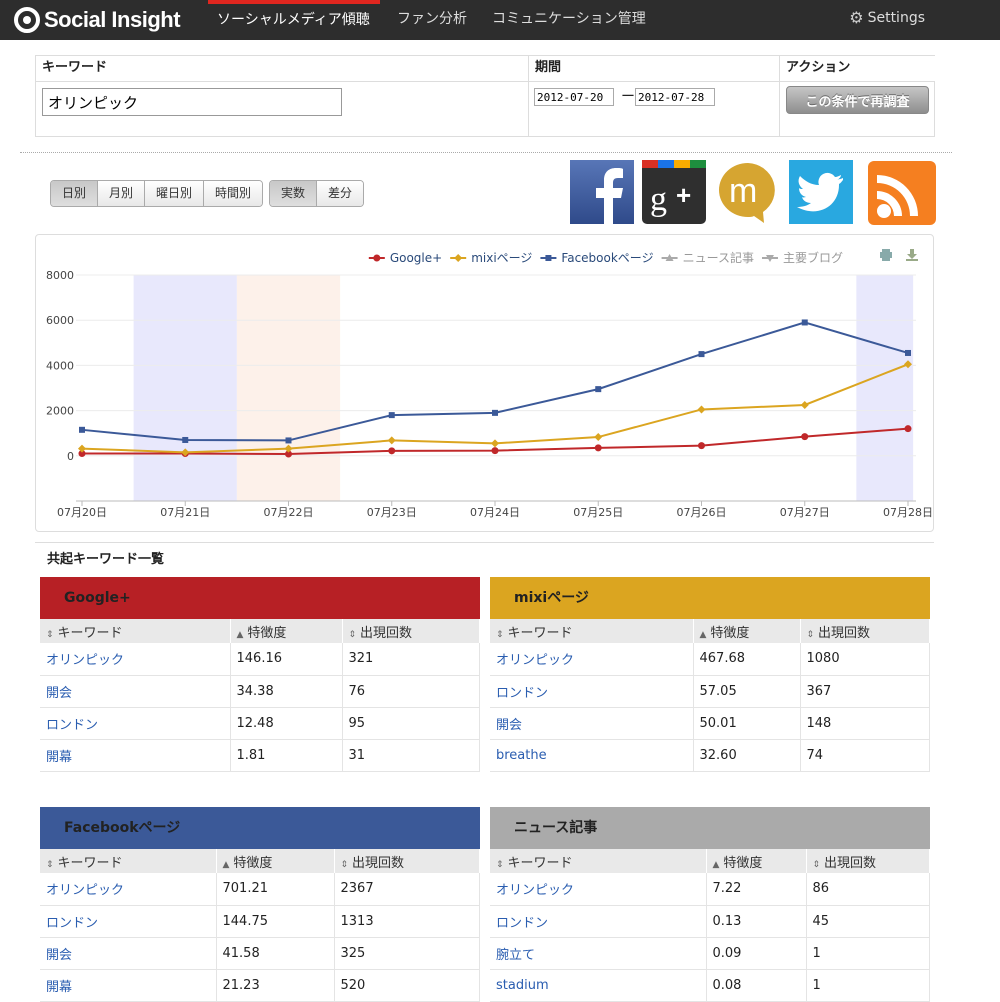  I want to click on section-divider, so click(486, 152).